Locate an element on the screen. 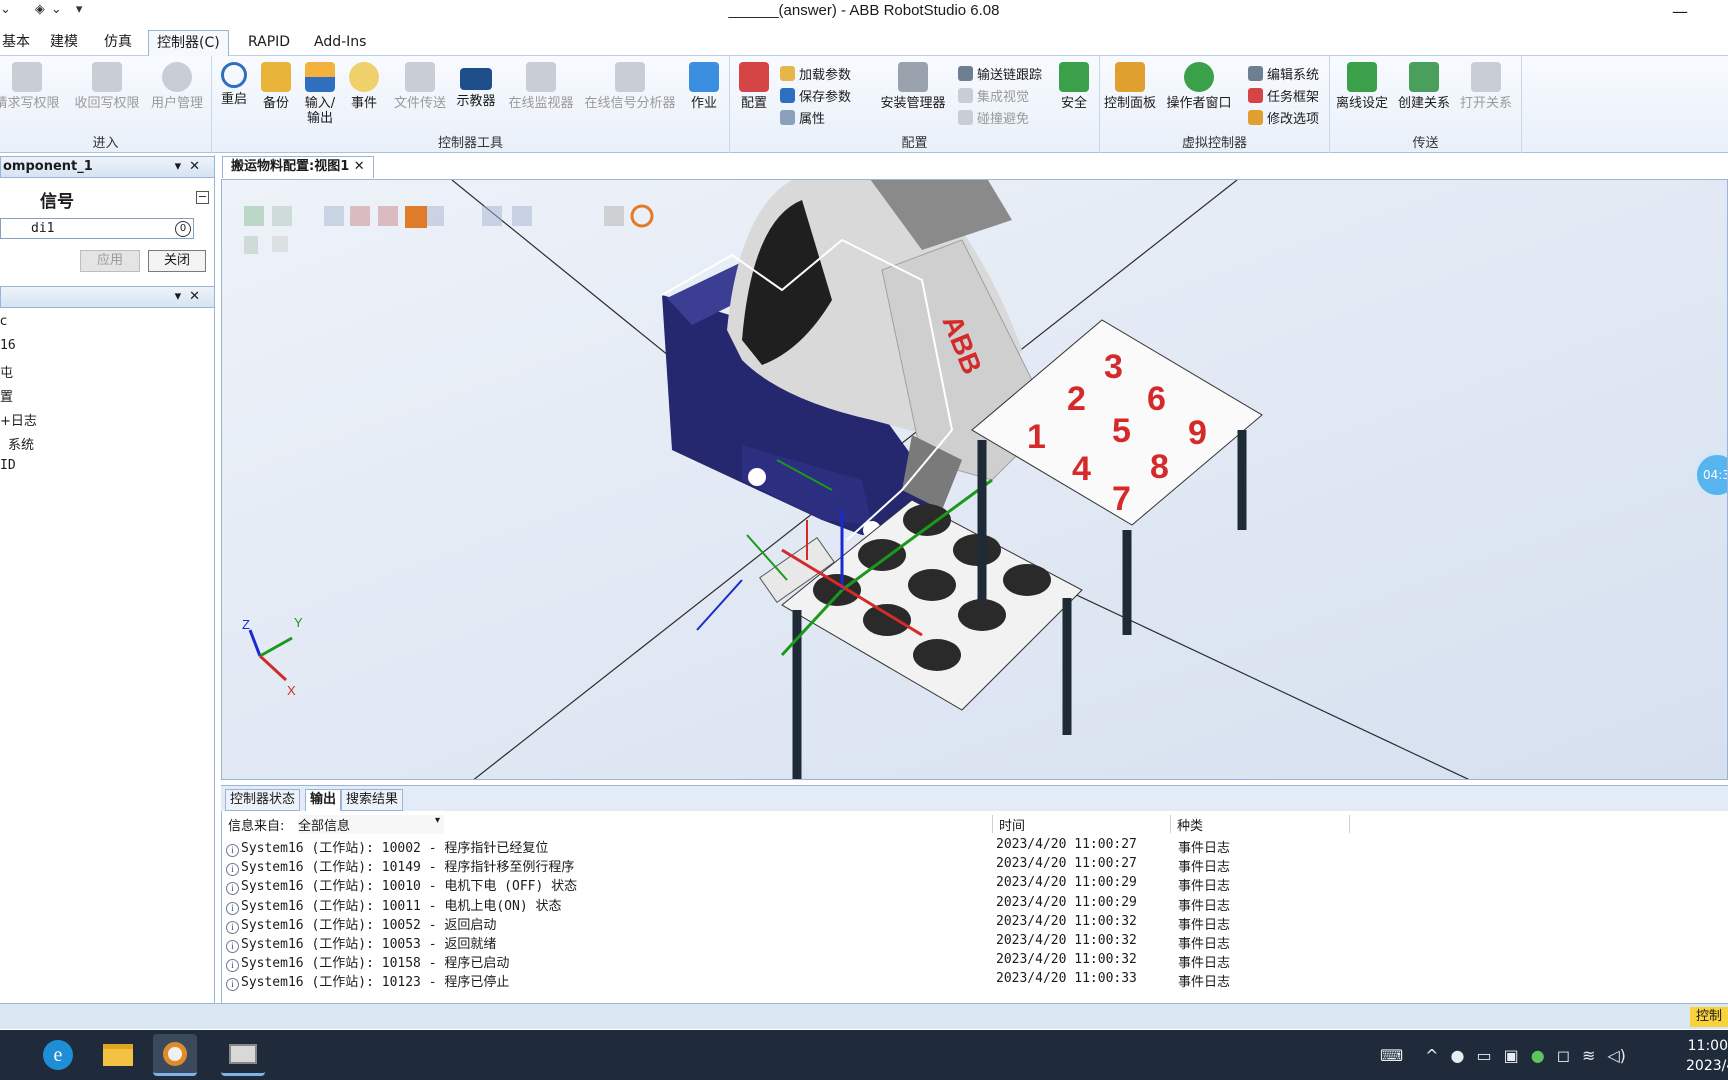 The width and height of the screenshot is (1728, 1080). tree-item: c is located at coordinates (3, 321).